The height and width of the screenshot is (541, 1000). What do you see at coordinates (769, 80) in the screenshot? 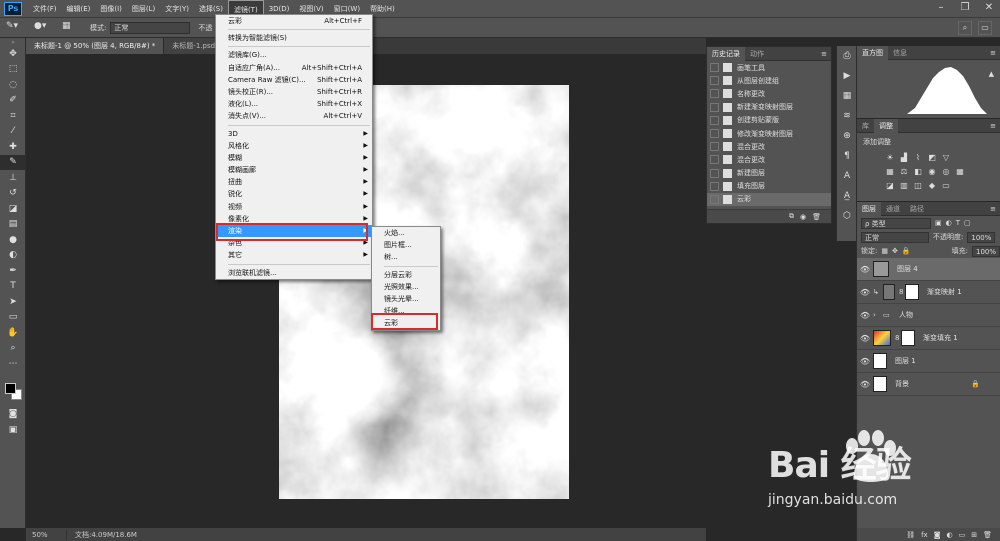
I see `history-state: 从图层创建组` at bounding box center [769, 80].